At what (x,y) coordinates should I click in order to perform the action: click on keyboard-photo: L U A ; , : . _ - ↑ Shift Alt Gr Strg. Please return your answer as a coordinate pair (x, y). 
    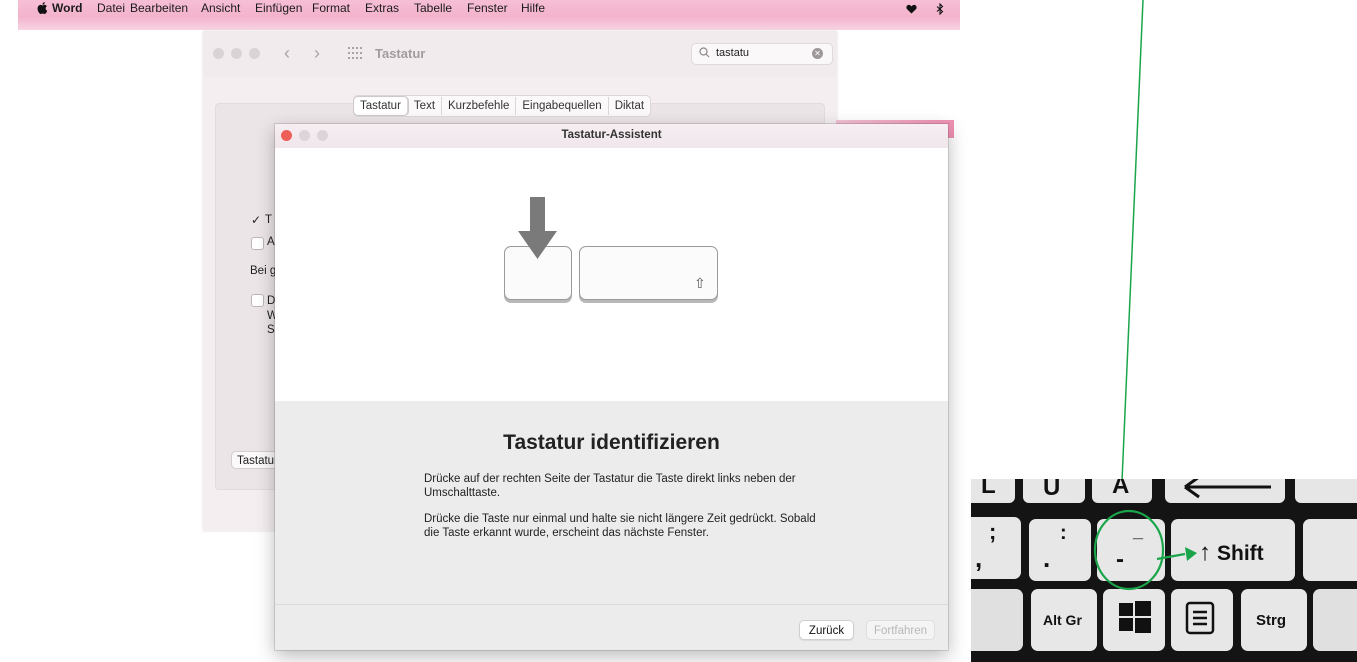
    Looking at the image, I should click on (1164, 570).